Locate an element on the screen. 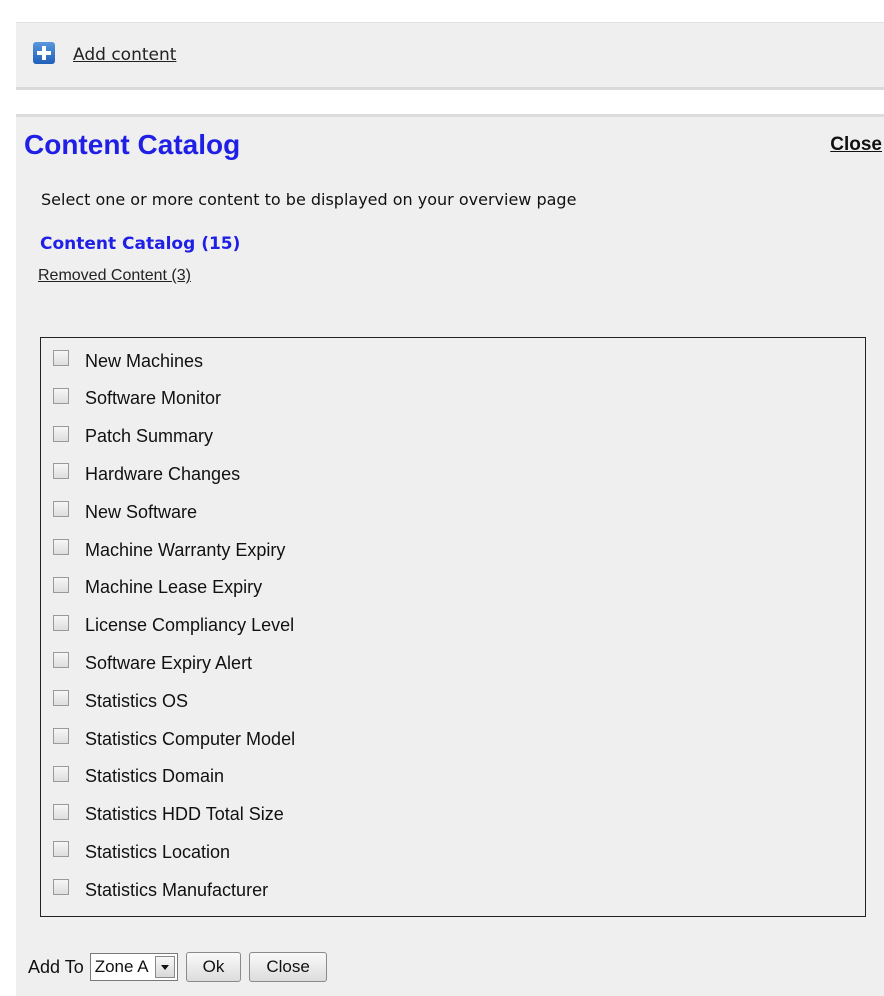 The width and height of the screenshot is (884, 996). zone-select-value: Zone A is located at coordinates (121, 966).